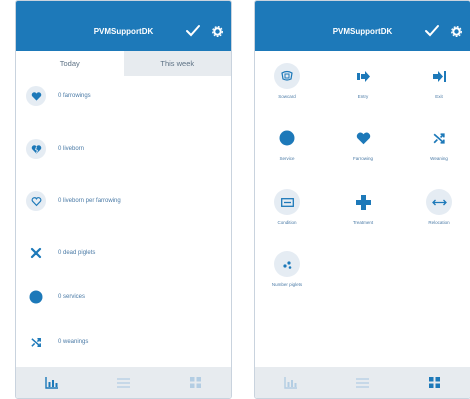 The image size is (470, 399). What do you see at coordinates (439, 76) in the screenshot?
I see `exit-icon` at bounding box center [439, 76].